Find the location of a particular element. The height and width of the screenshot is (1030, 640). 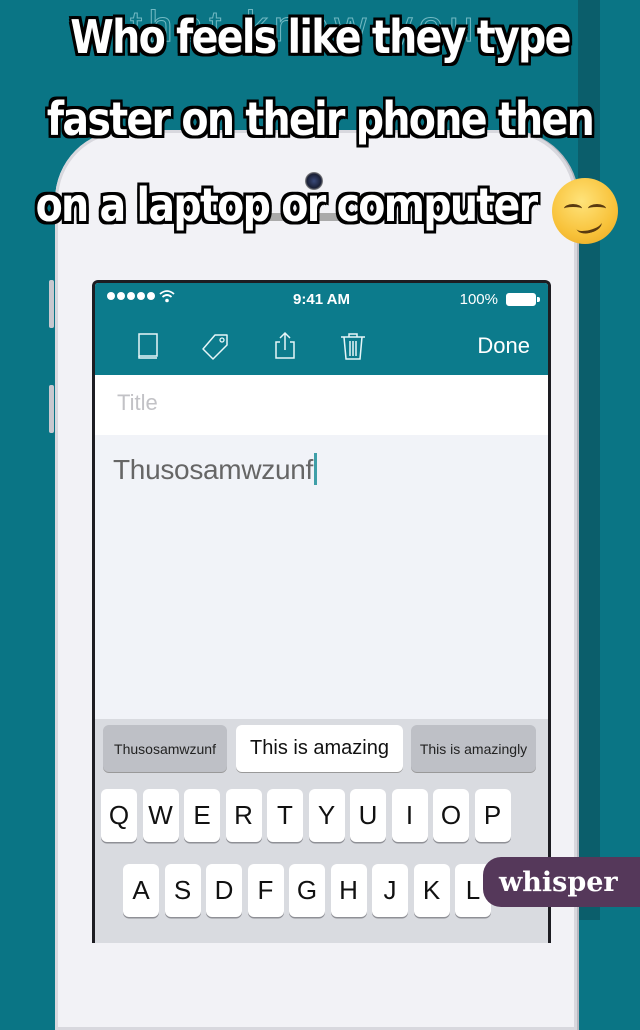

status-bar: 9:41 AM 100% is located at coordinates (321, 300).